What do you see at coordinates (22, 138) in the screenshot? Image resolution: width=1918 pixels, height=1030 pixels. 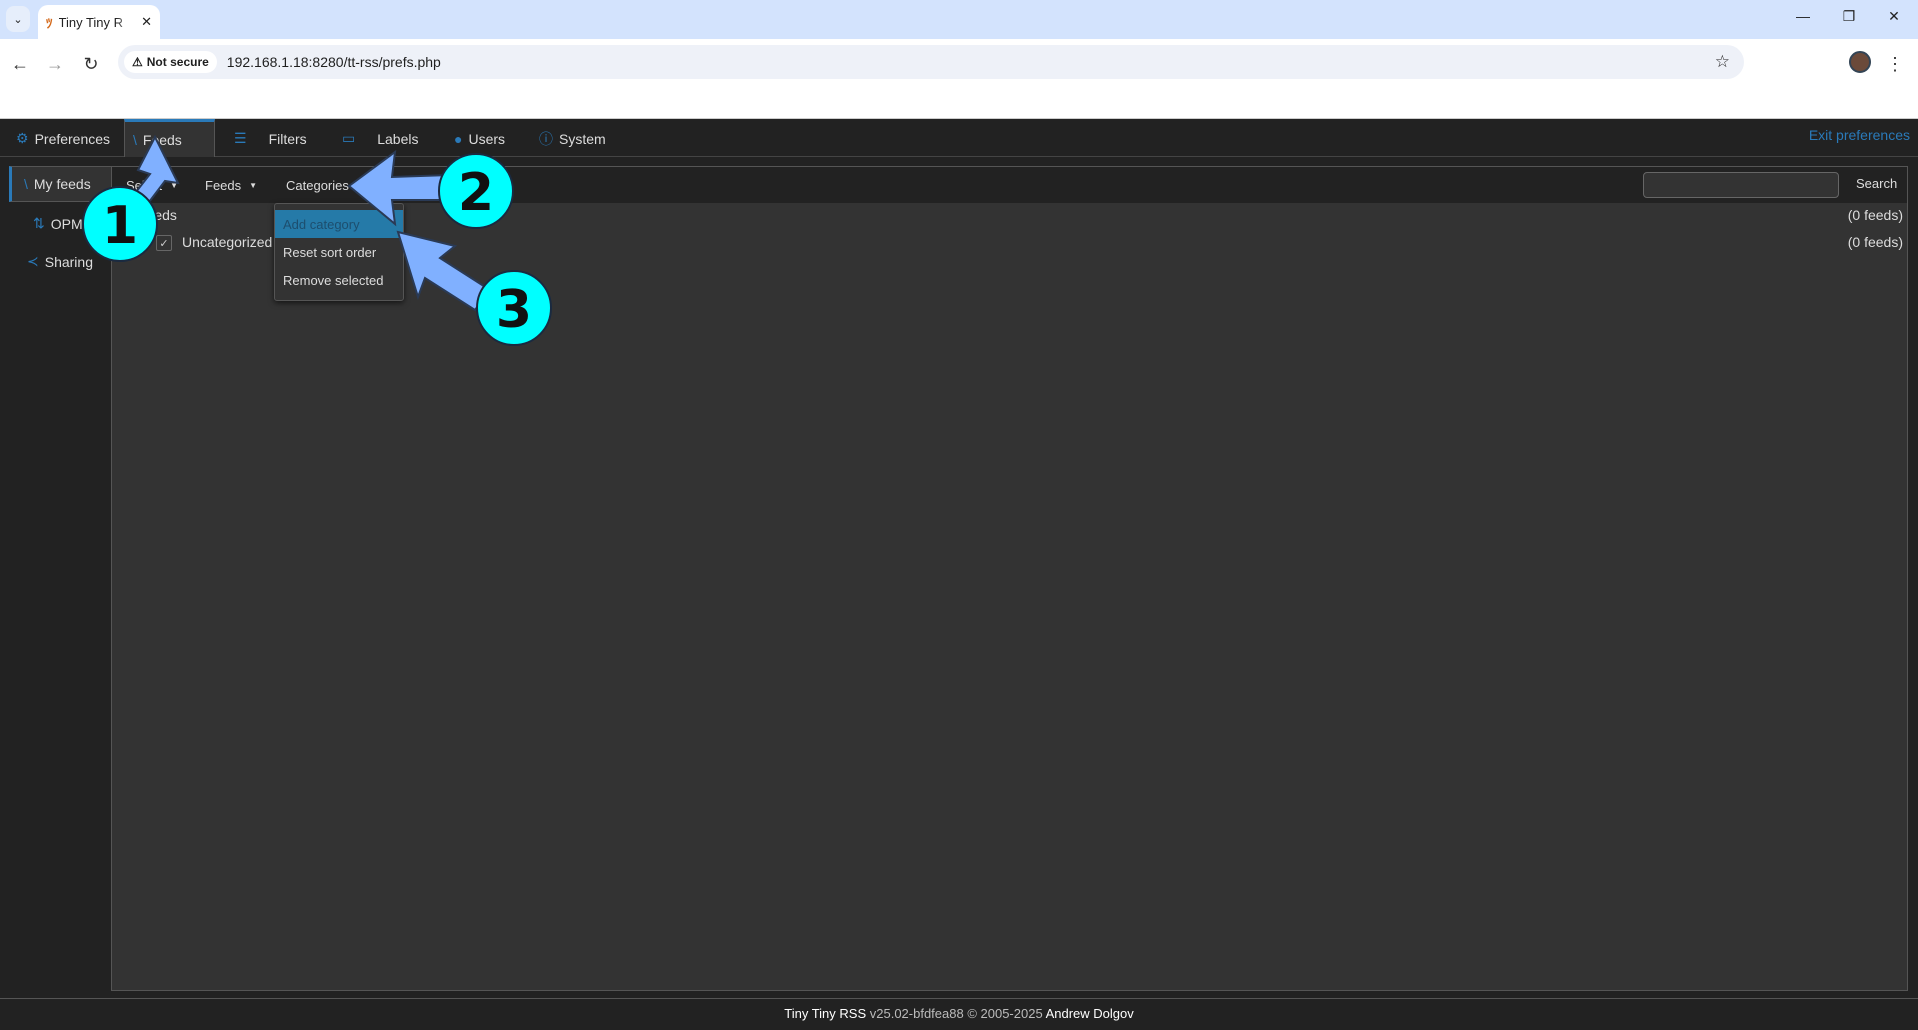 I see `gear-icon: ⚙` at bounding box center [22, 138].